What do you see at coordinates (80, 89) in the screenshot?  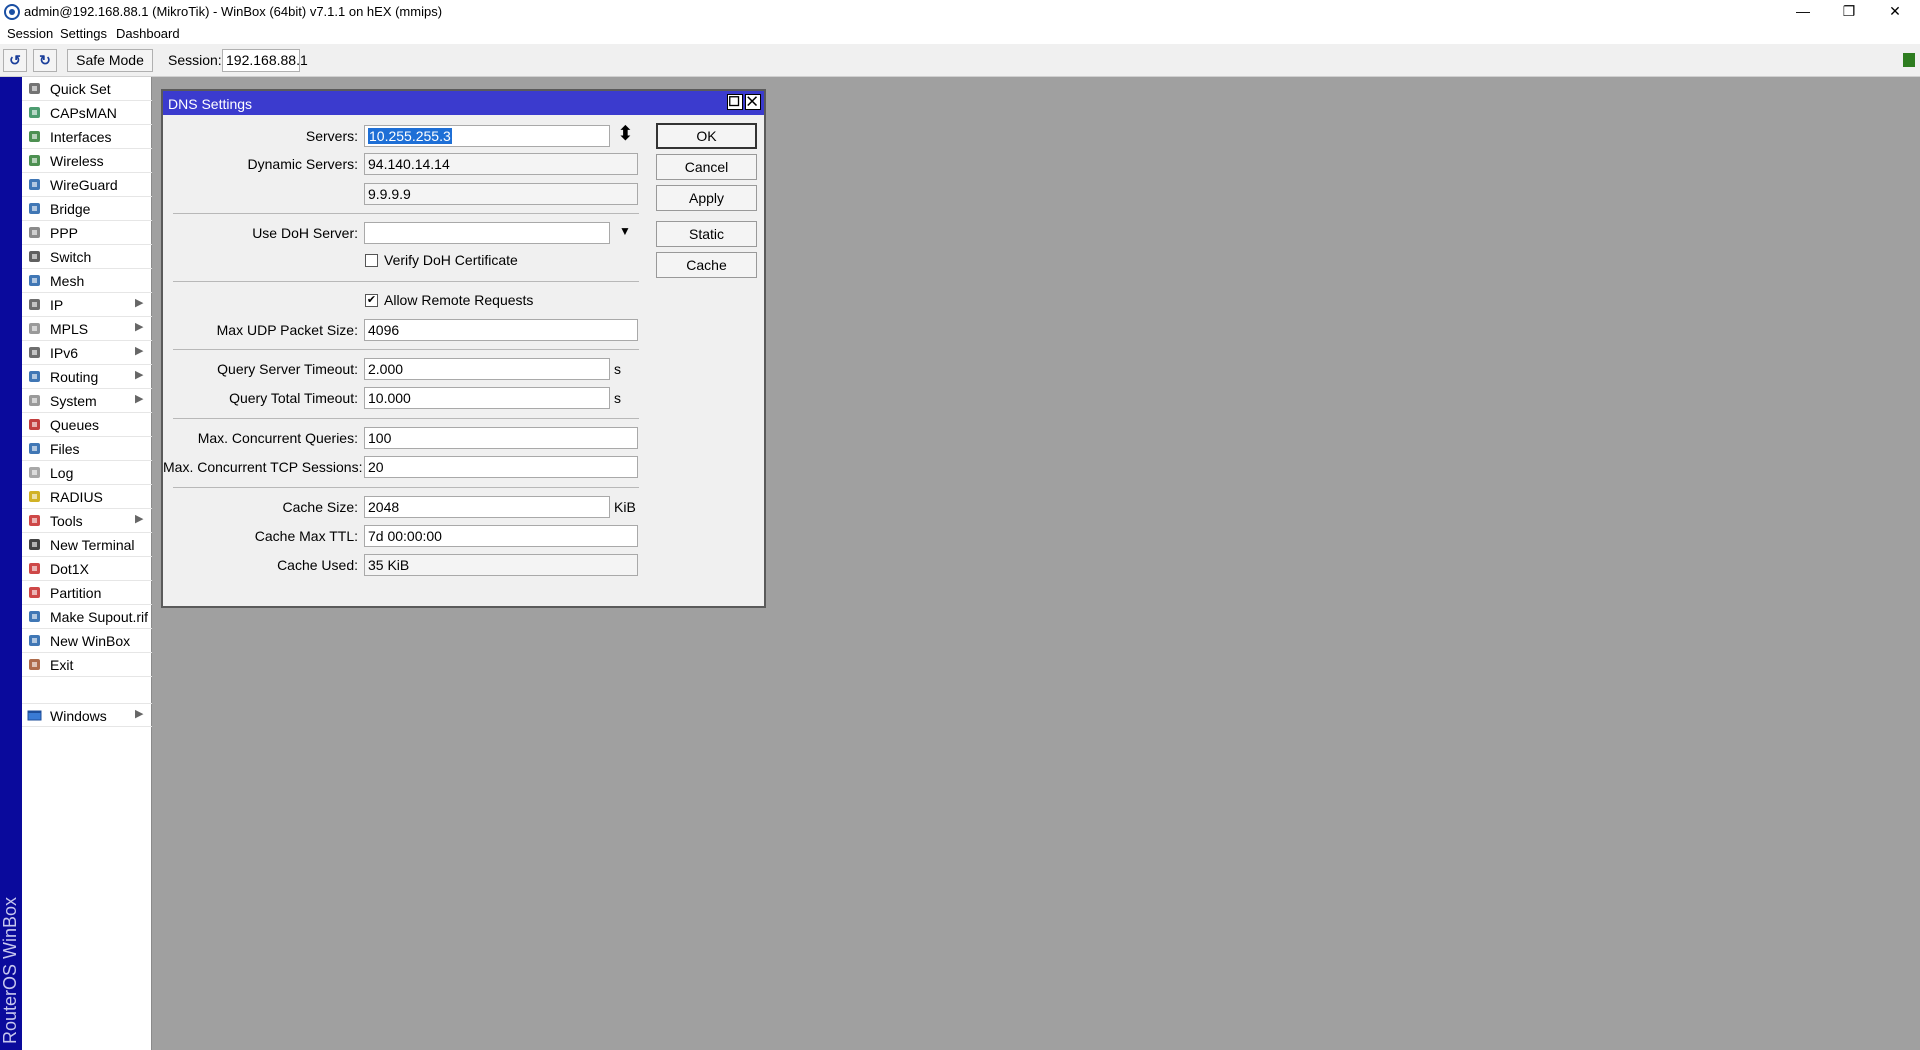 I see `sidebar-item-label: Quick Set` at bounding box center [80, 89].